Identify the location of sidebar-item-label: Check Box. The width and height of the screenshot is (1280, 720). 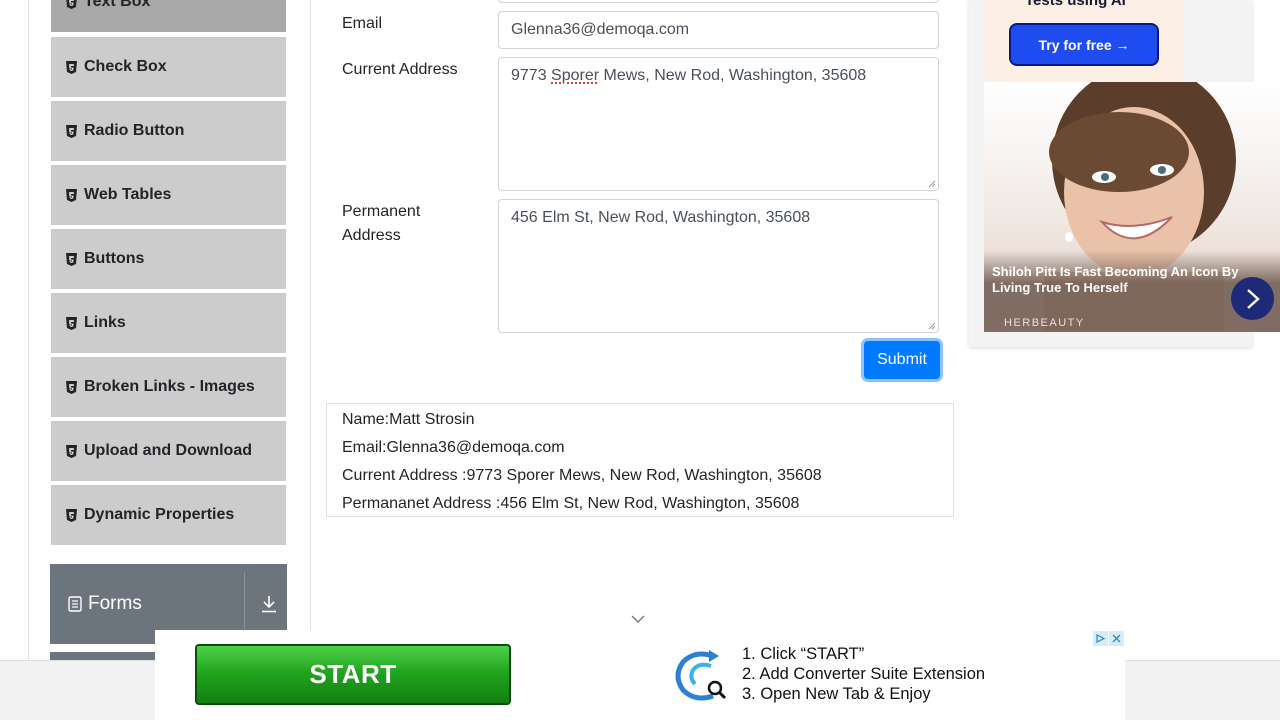
(125, 66).